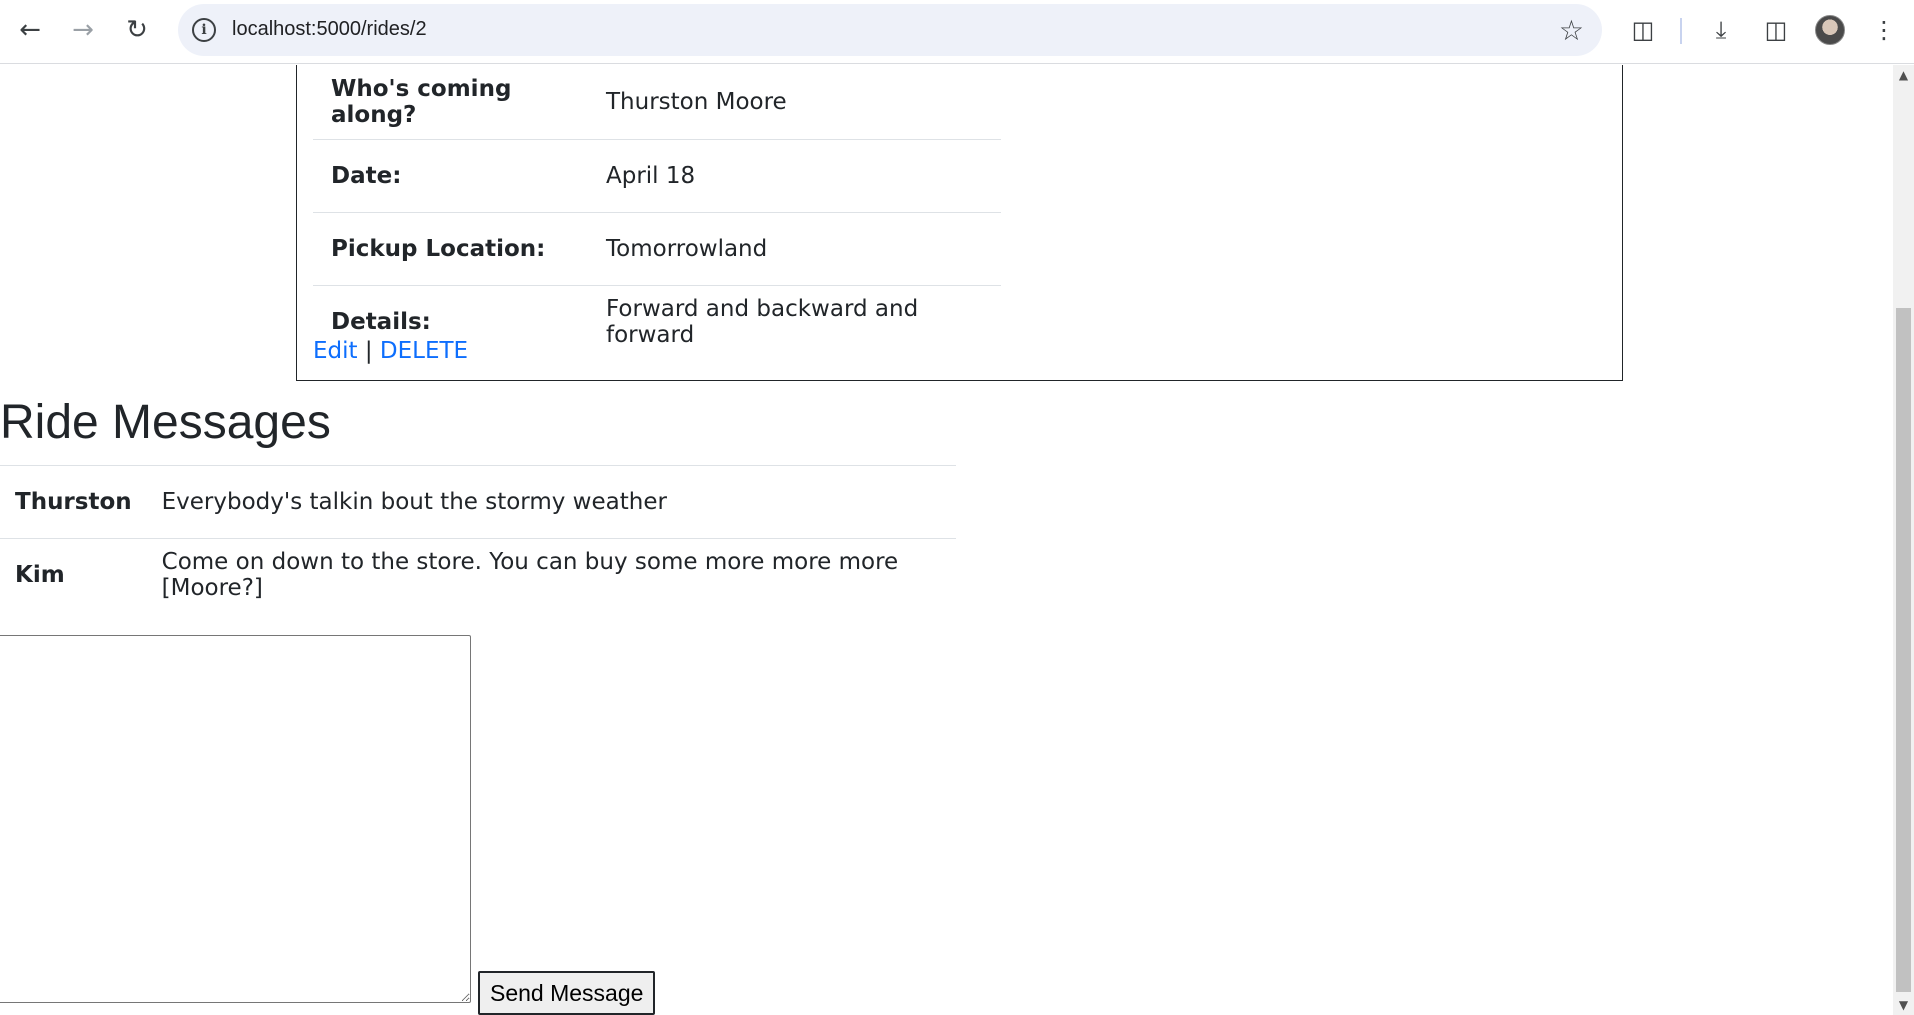 This screenshot has height=1015, width=1914. I want to click on arrow-right-icon: →, so click(83, 30).